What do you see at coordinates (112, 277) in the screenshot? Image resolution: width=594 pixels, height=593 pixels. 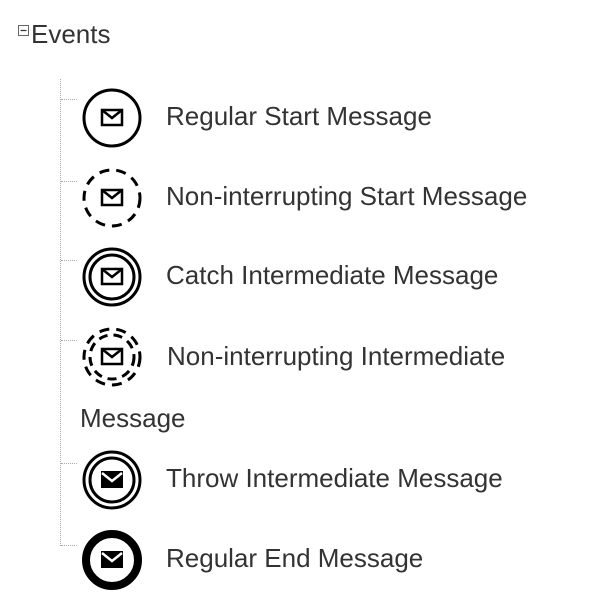 I see `message-intermediate-catch-icon` at bounding box center [112, 277].